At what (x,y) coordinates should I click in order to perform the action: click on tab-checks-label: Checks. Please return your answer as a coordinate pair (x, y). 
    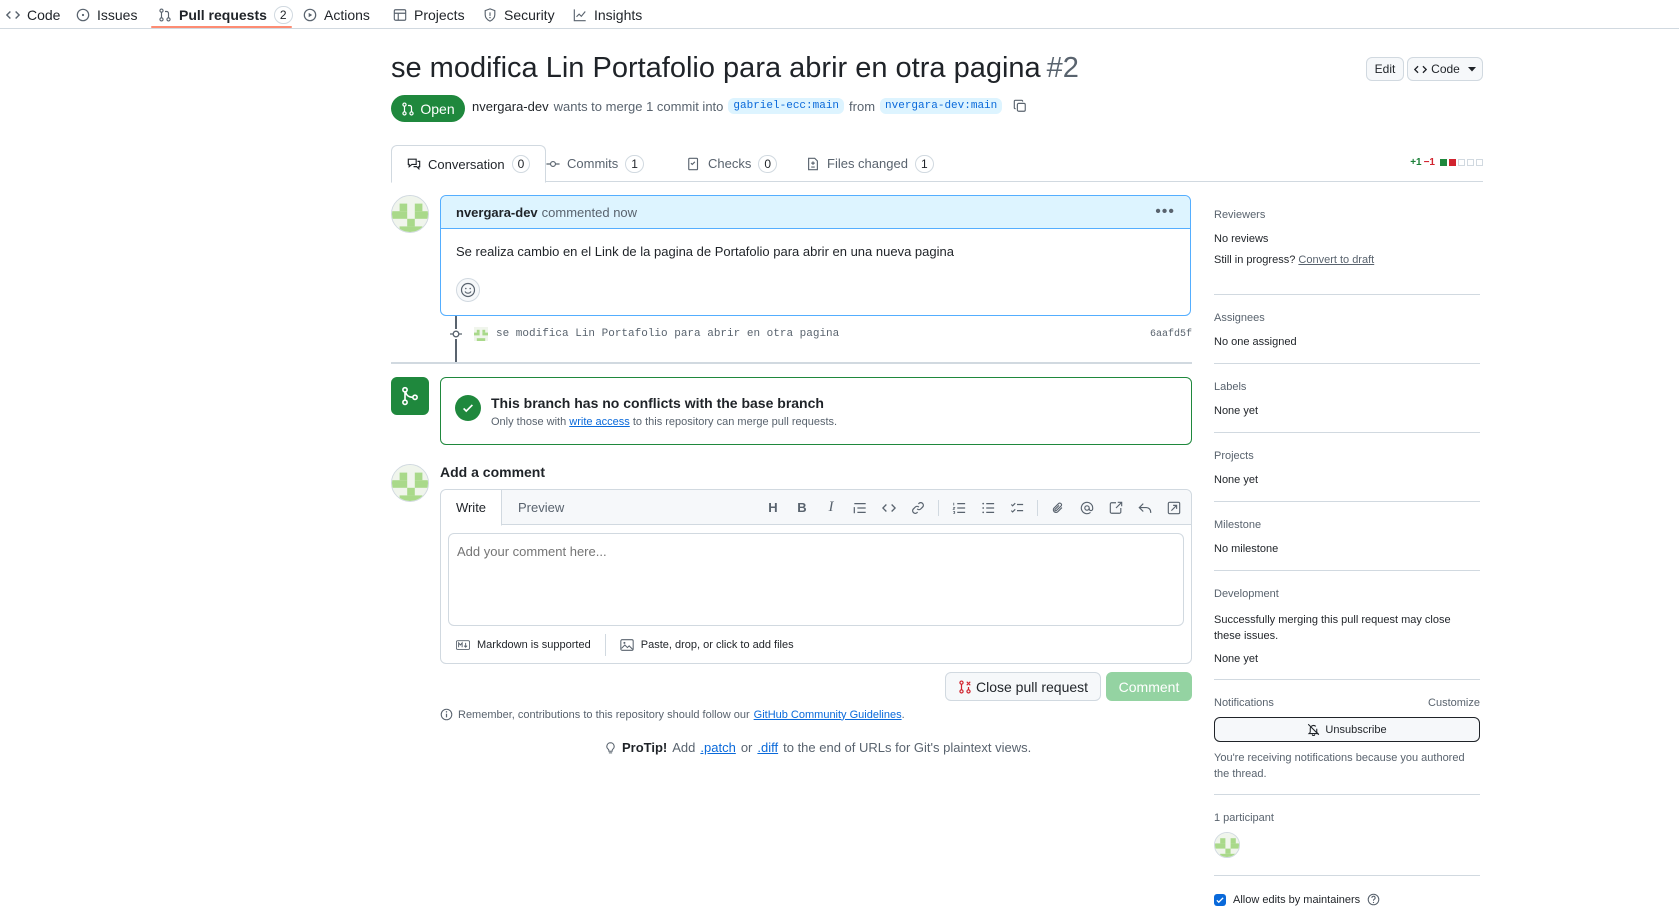
    Looking at the image, I should click on (730, 163).